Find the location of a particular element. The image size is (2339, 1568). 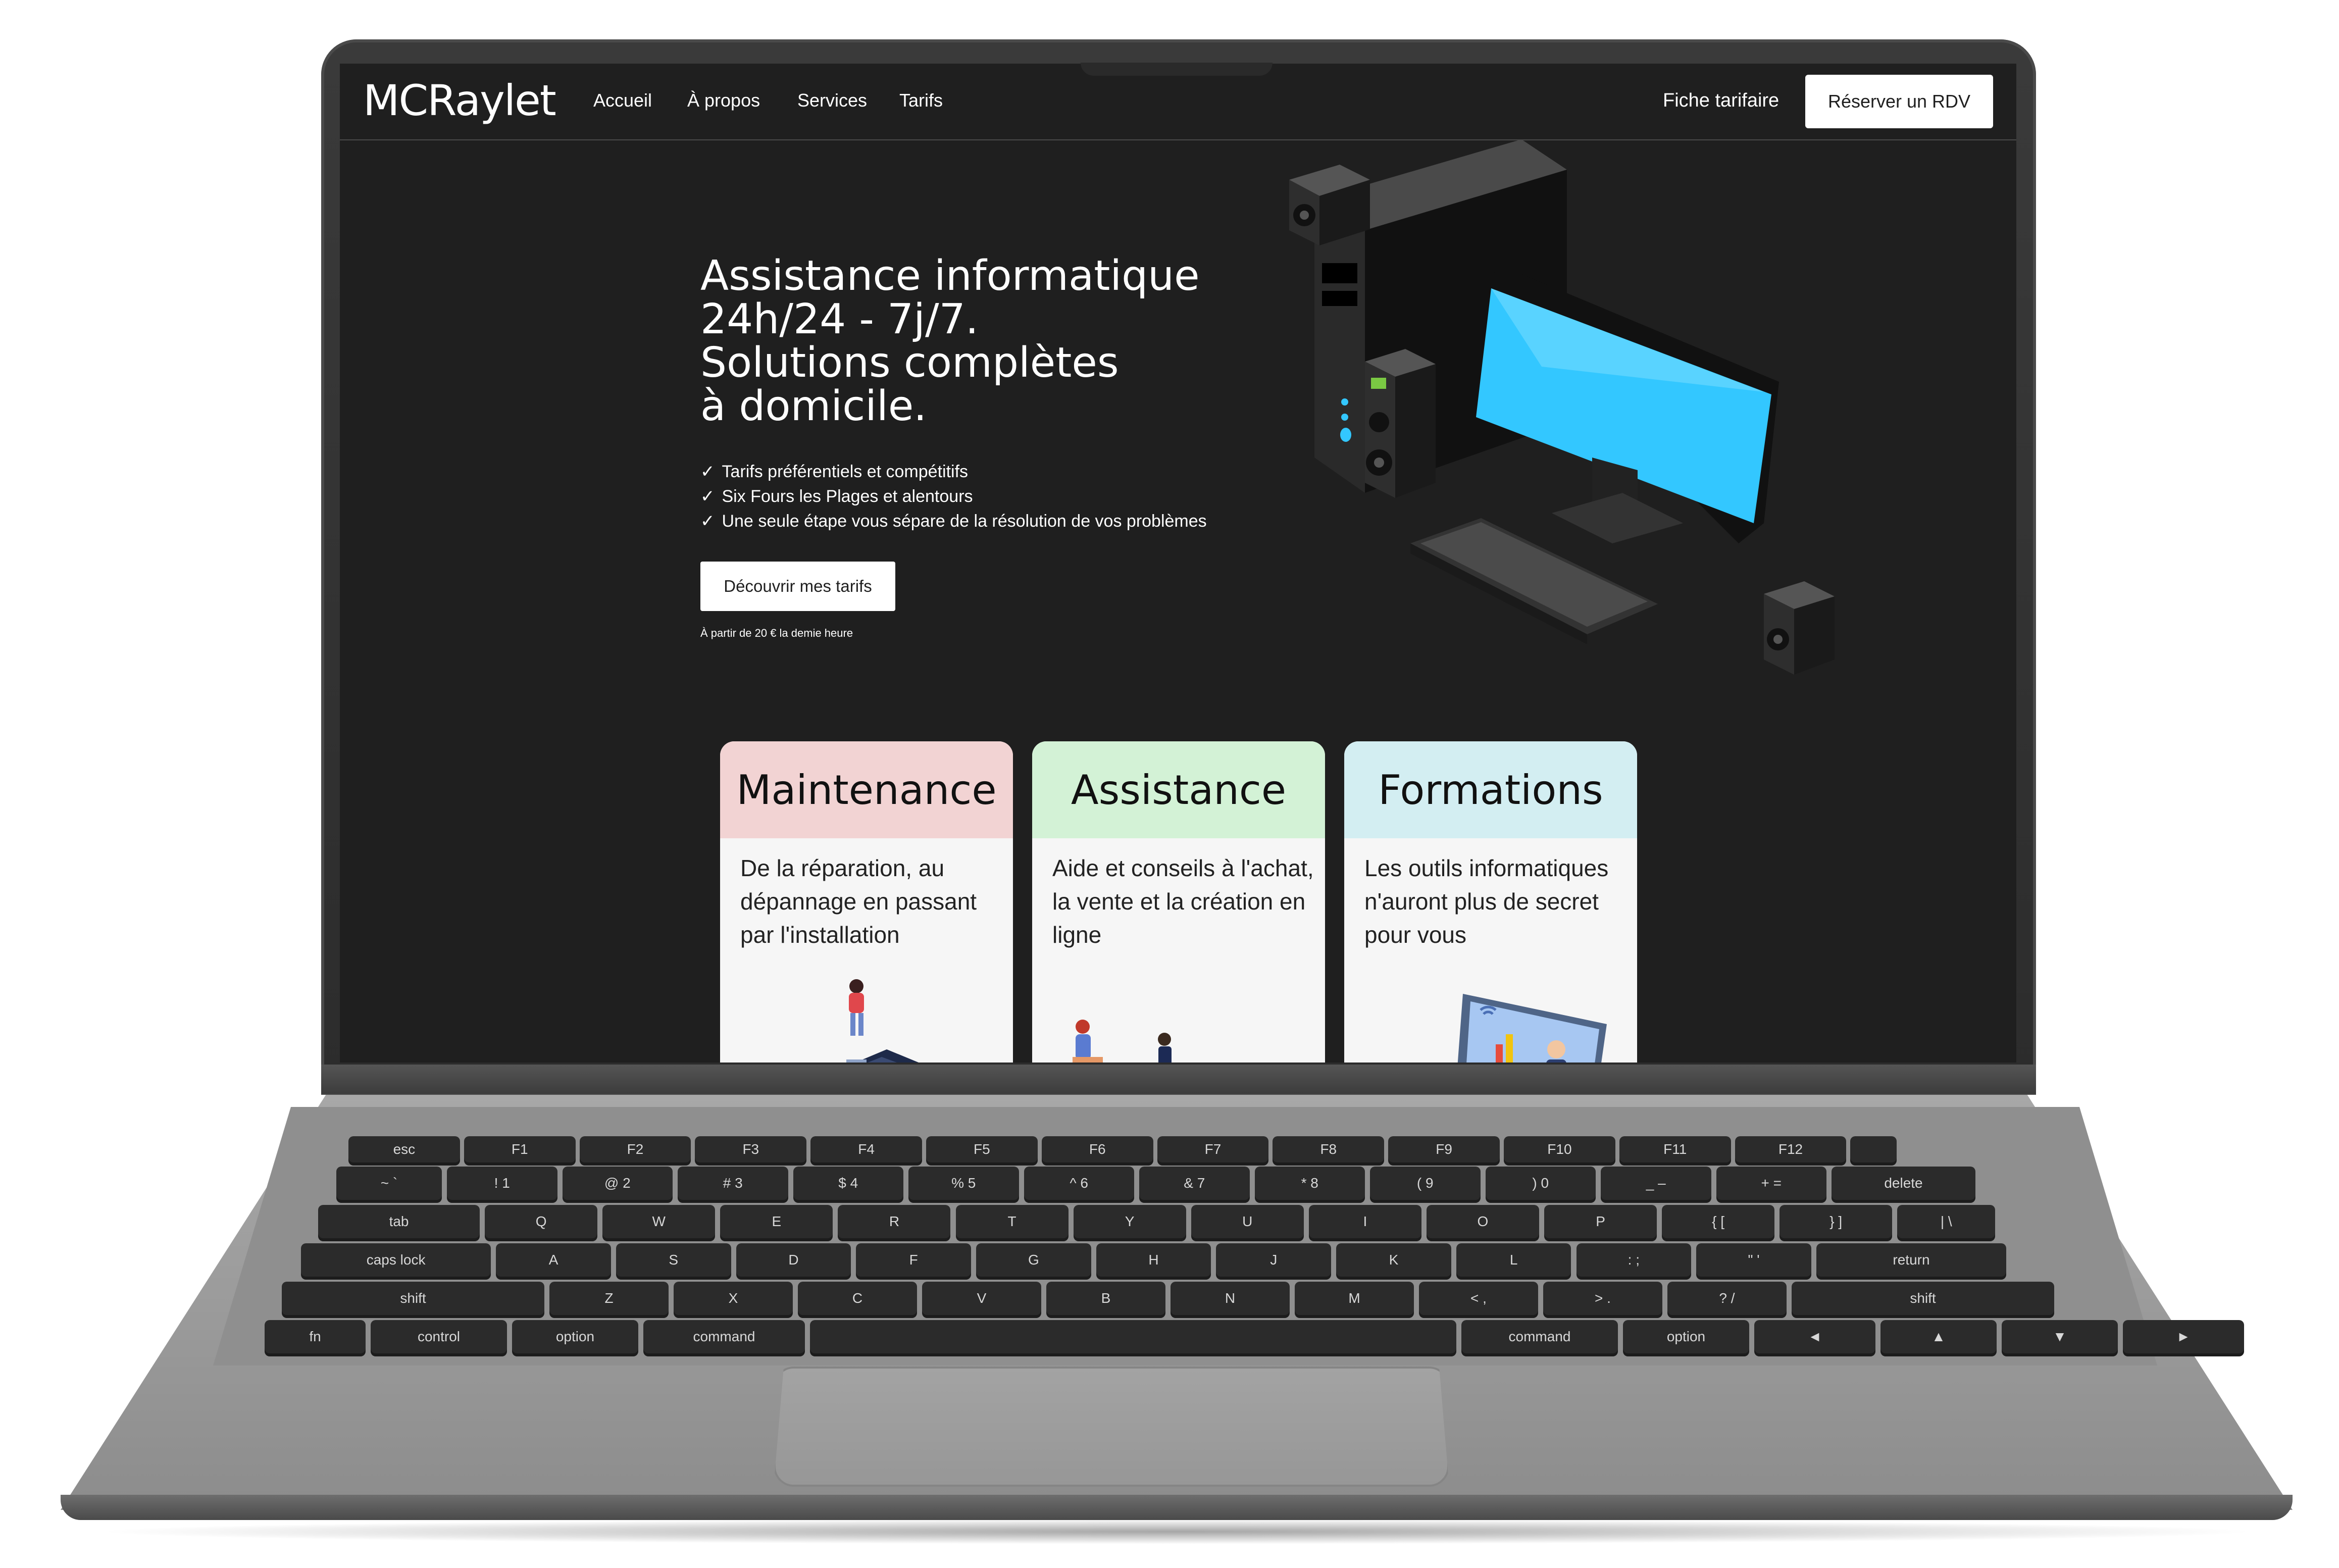

nav-link-services: Services is located at coordinates (832, 100).